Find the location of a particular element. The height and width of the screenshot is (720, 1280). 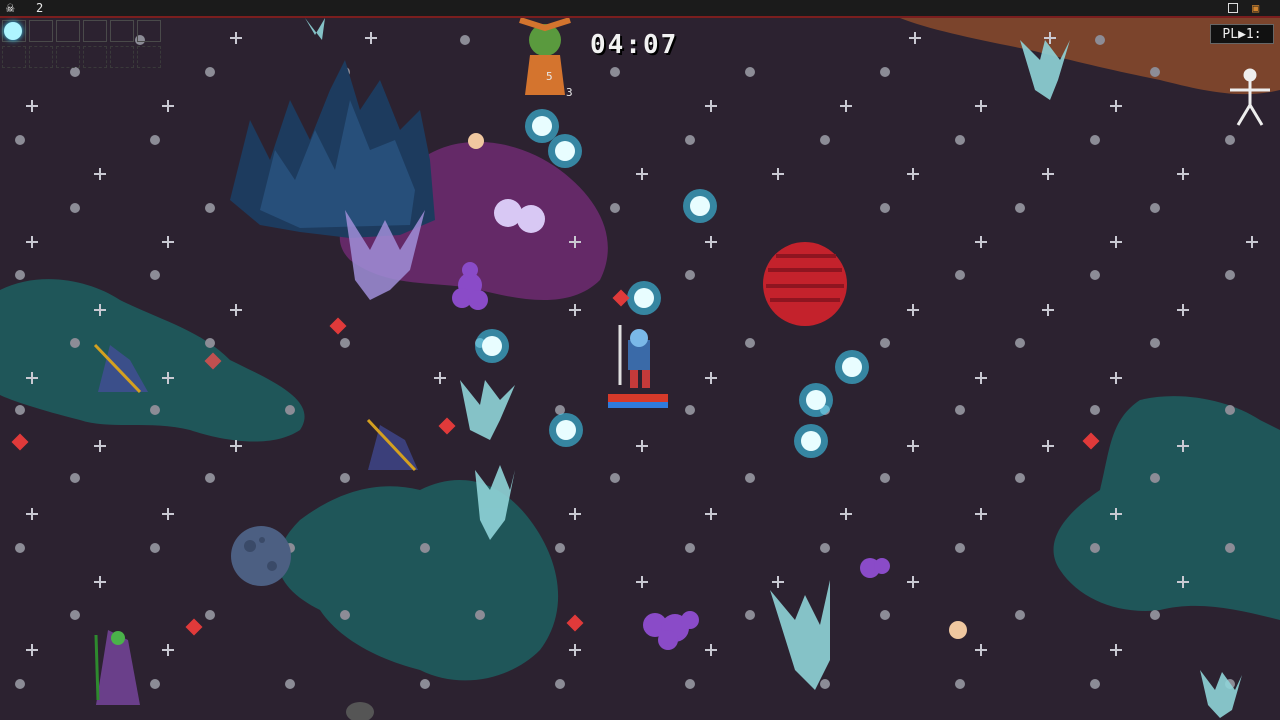

orb-weapon-icon is located at coordinates (13, 31).